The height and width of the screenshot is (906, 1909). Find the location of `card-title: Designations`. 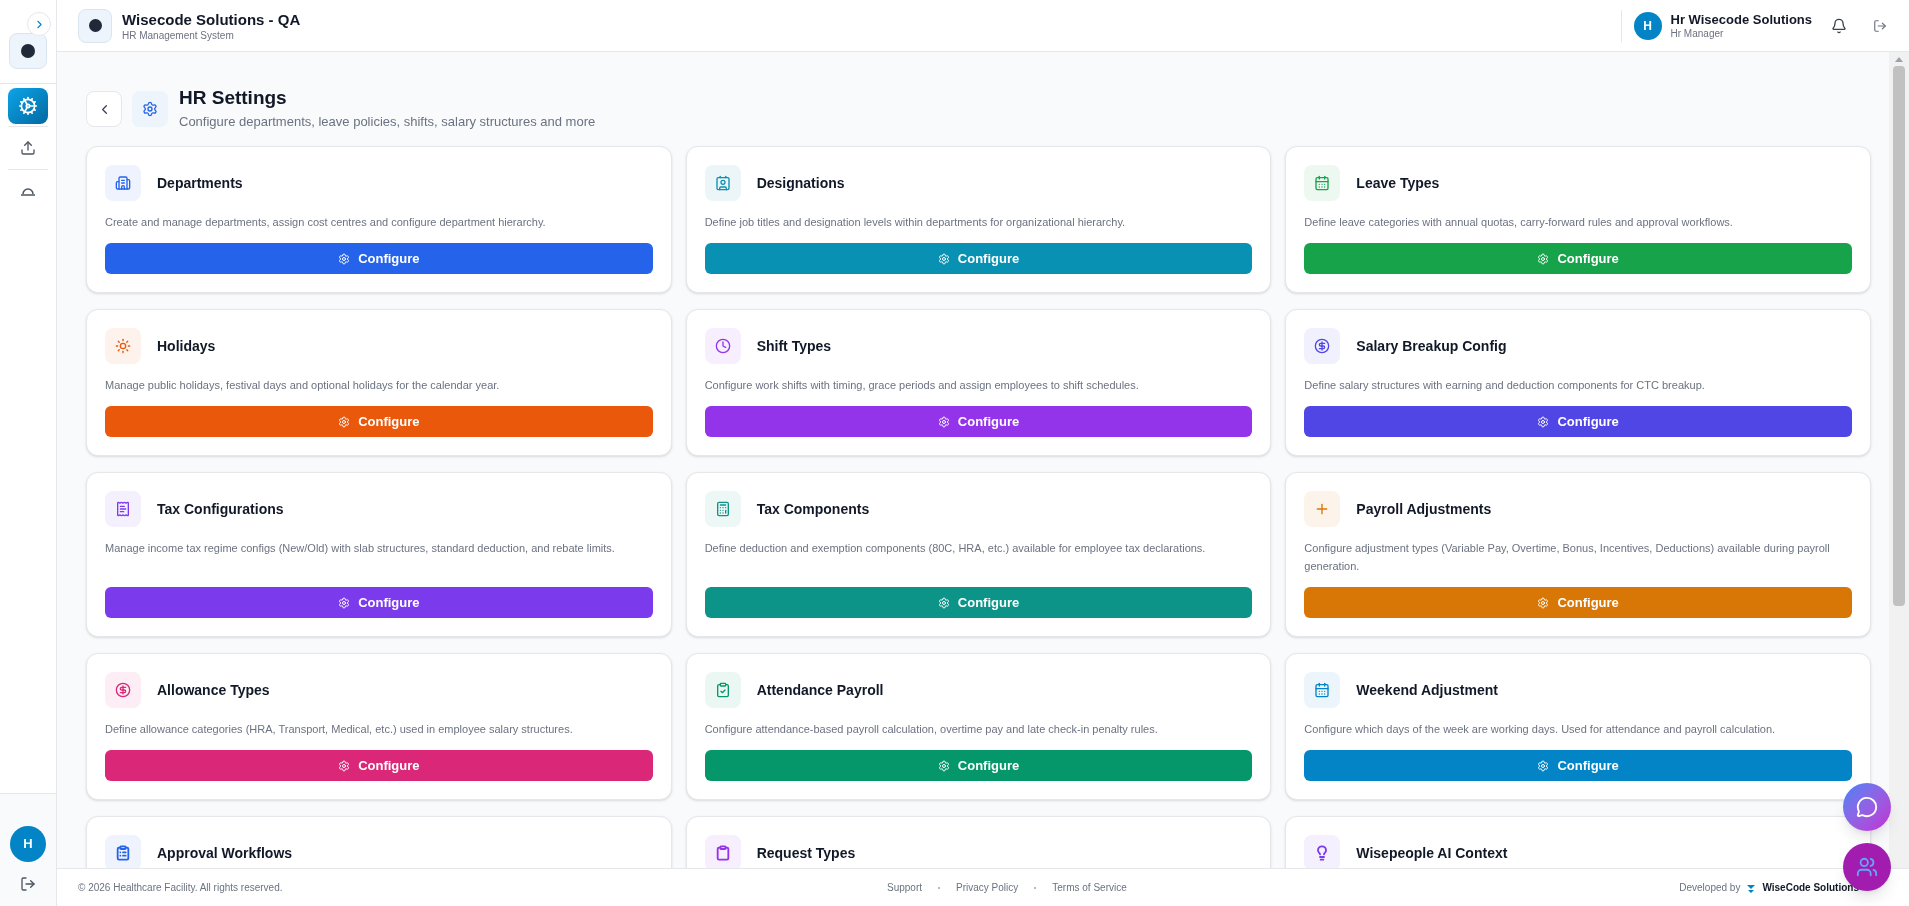

card-title: Designations is located at coordinates (800, 183).